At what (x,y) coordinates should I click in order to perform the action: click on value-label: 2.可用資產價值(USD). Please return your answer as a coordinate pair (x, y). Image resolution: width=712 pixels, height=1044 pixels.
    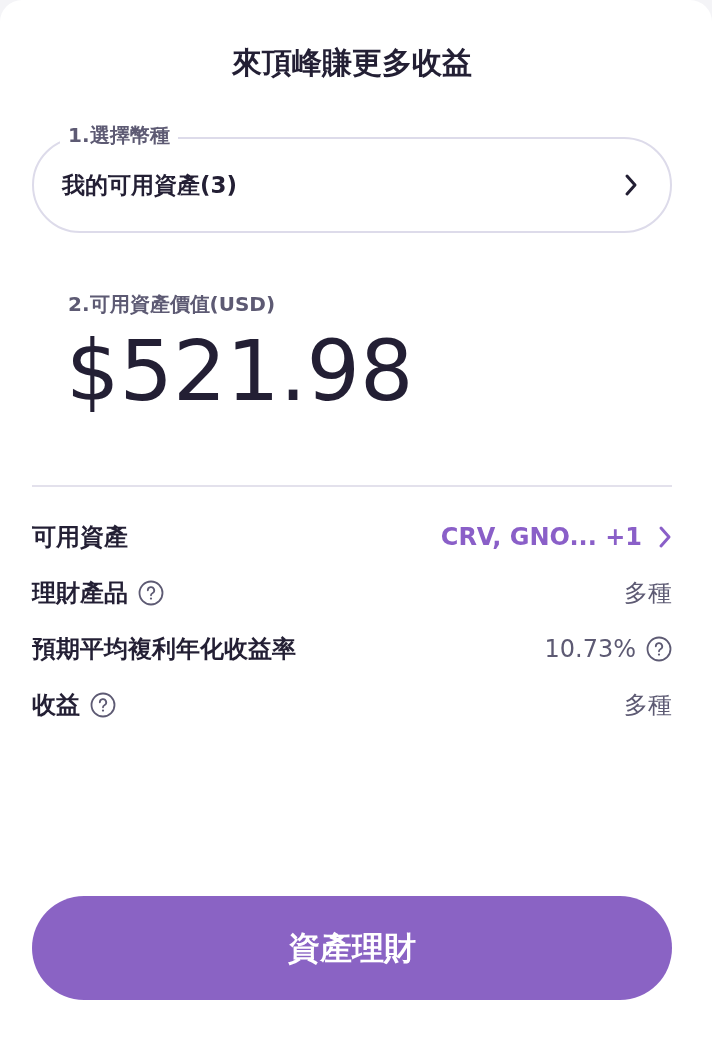
    Looking at the image, I should click on (172, 304).